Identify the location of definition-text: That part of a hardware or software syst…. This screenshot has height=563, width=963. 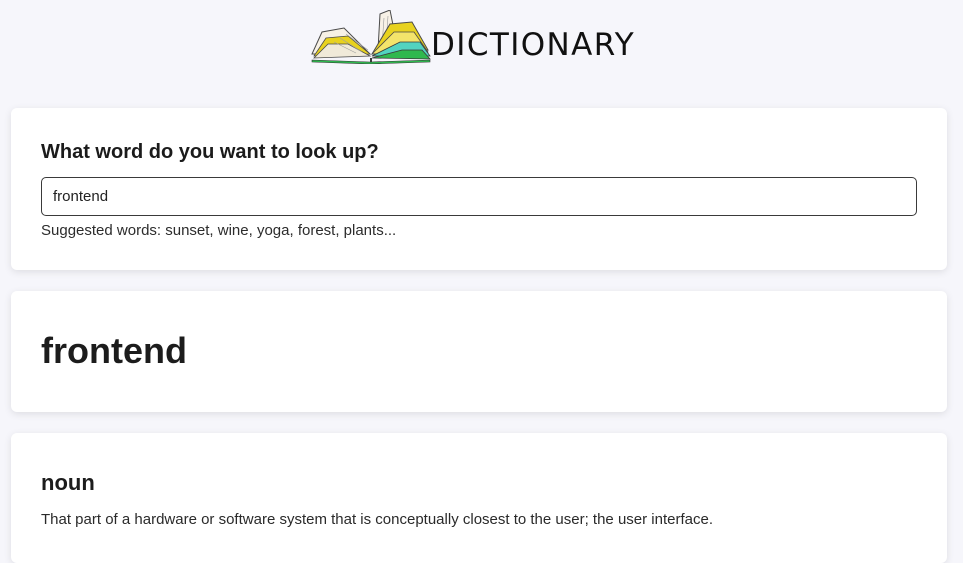
(377, 519).